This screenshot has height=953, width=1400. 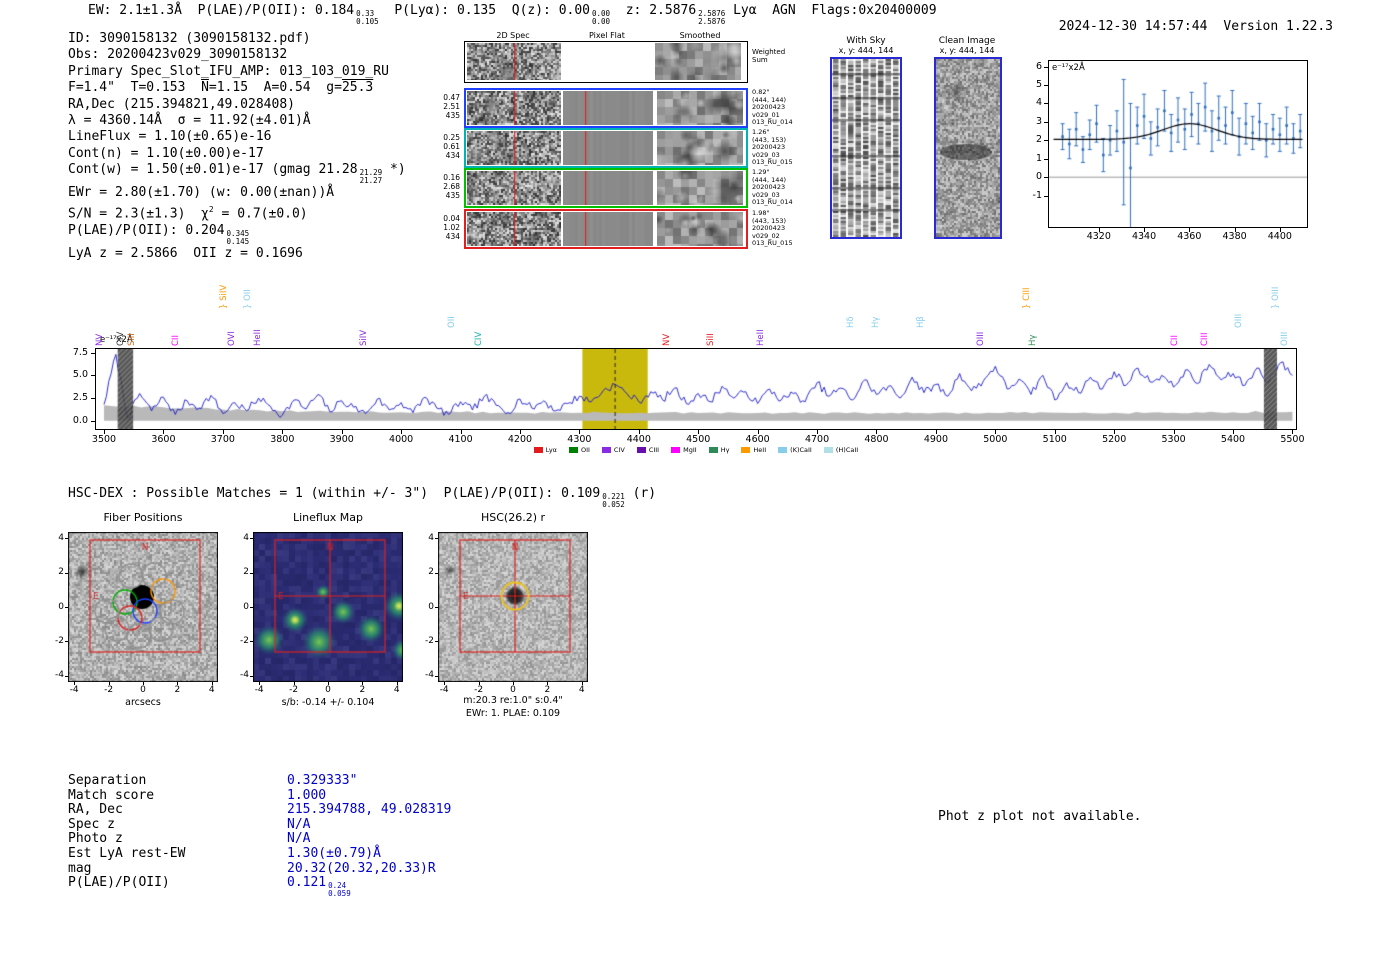 What do you see at coordinates (698, 61) in the screenshot?
I see `weighted-smoothed-image` at bounding box center [698, 61].